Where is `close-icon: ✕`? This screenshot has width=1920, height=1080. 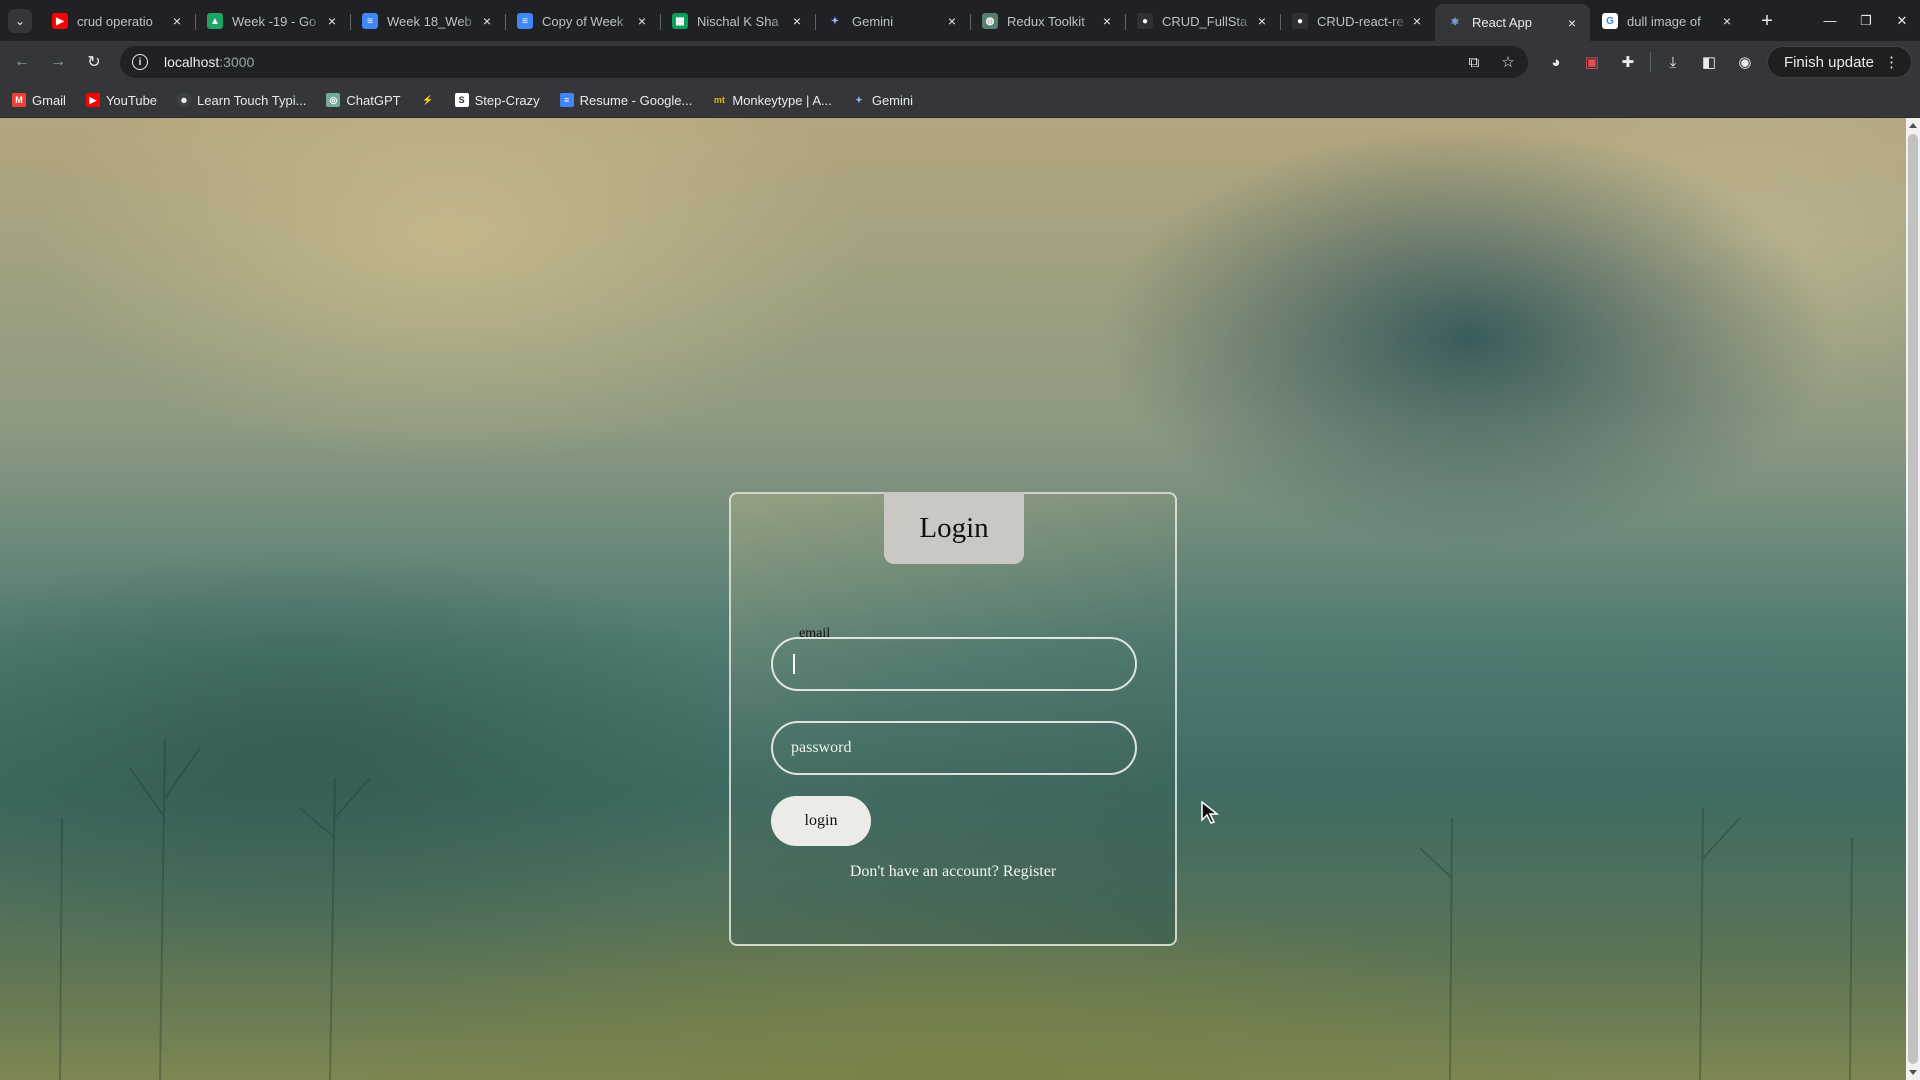
close-icon: ✕ is located at coordinates (1902, 20).